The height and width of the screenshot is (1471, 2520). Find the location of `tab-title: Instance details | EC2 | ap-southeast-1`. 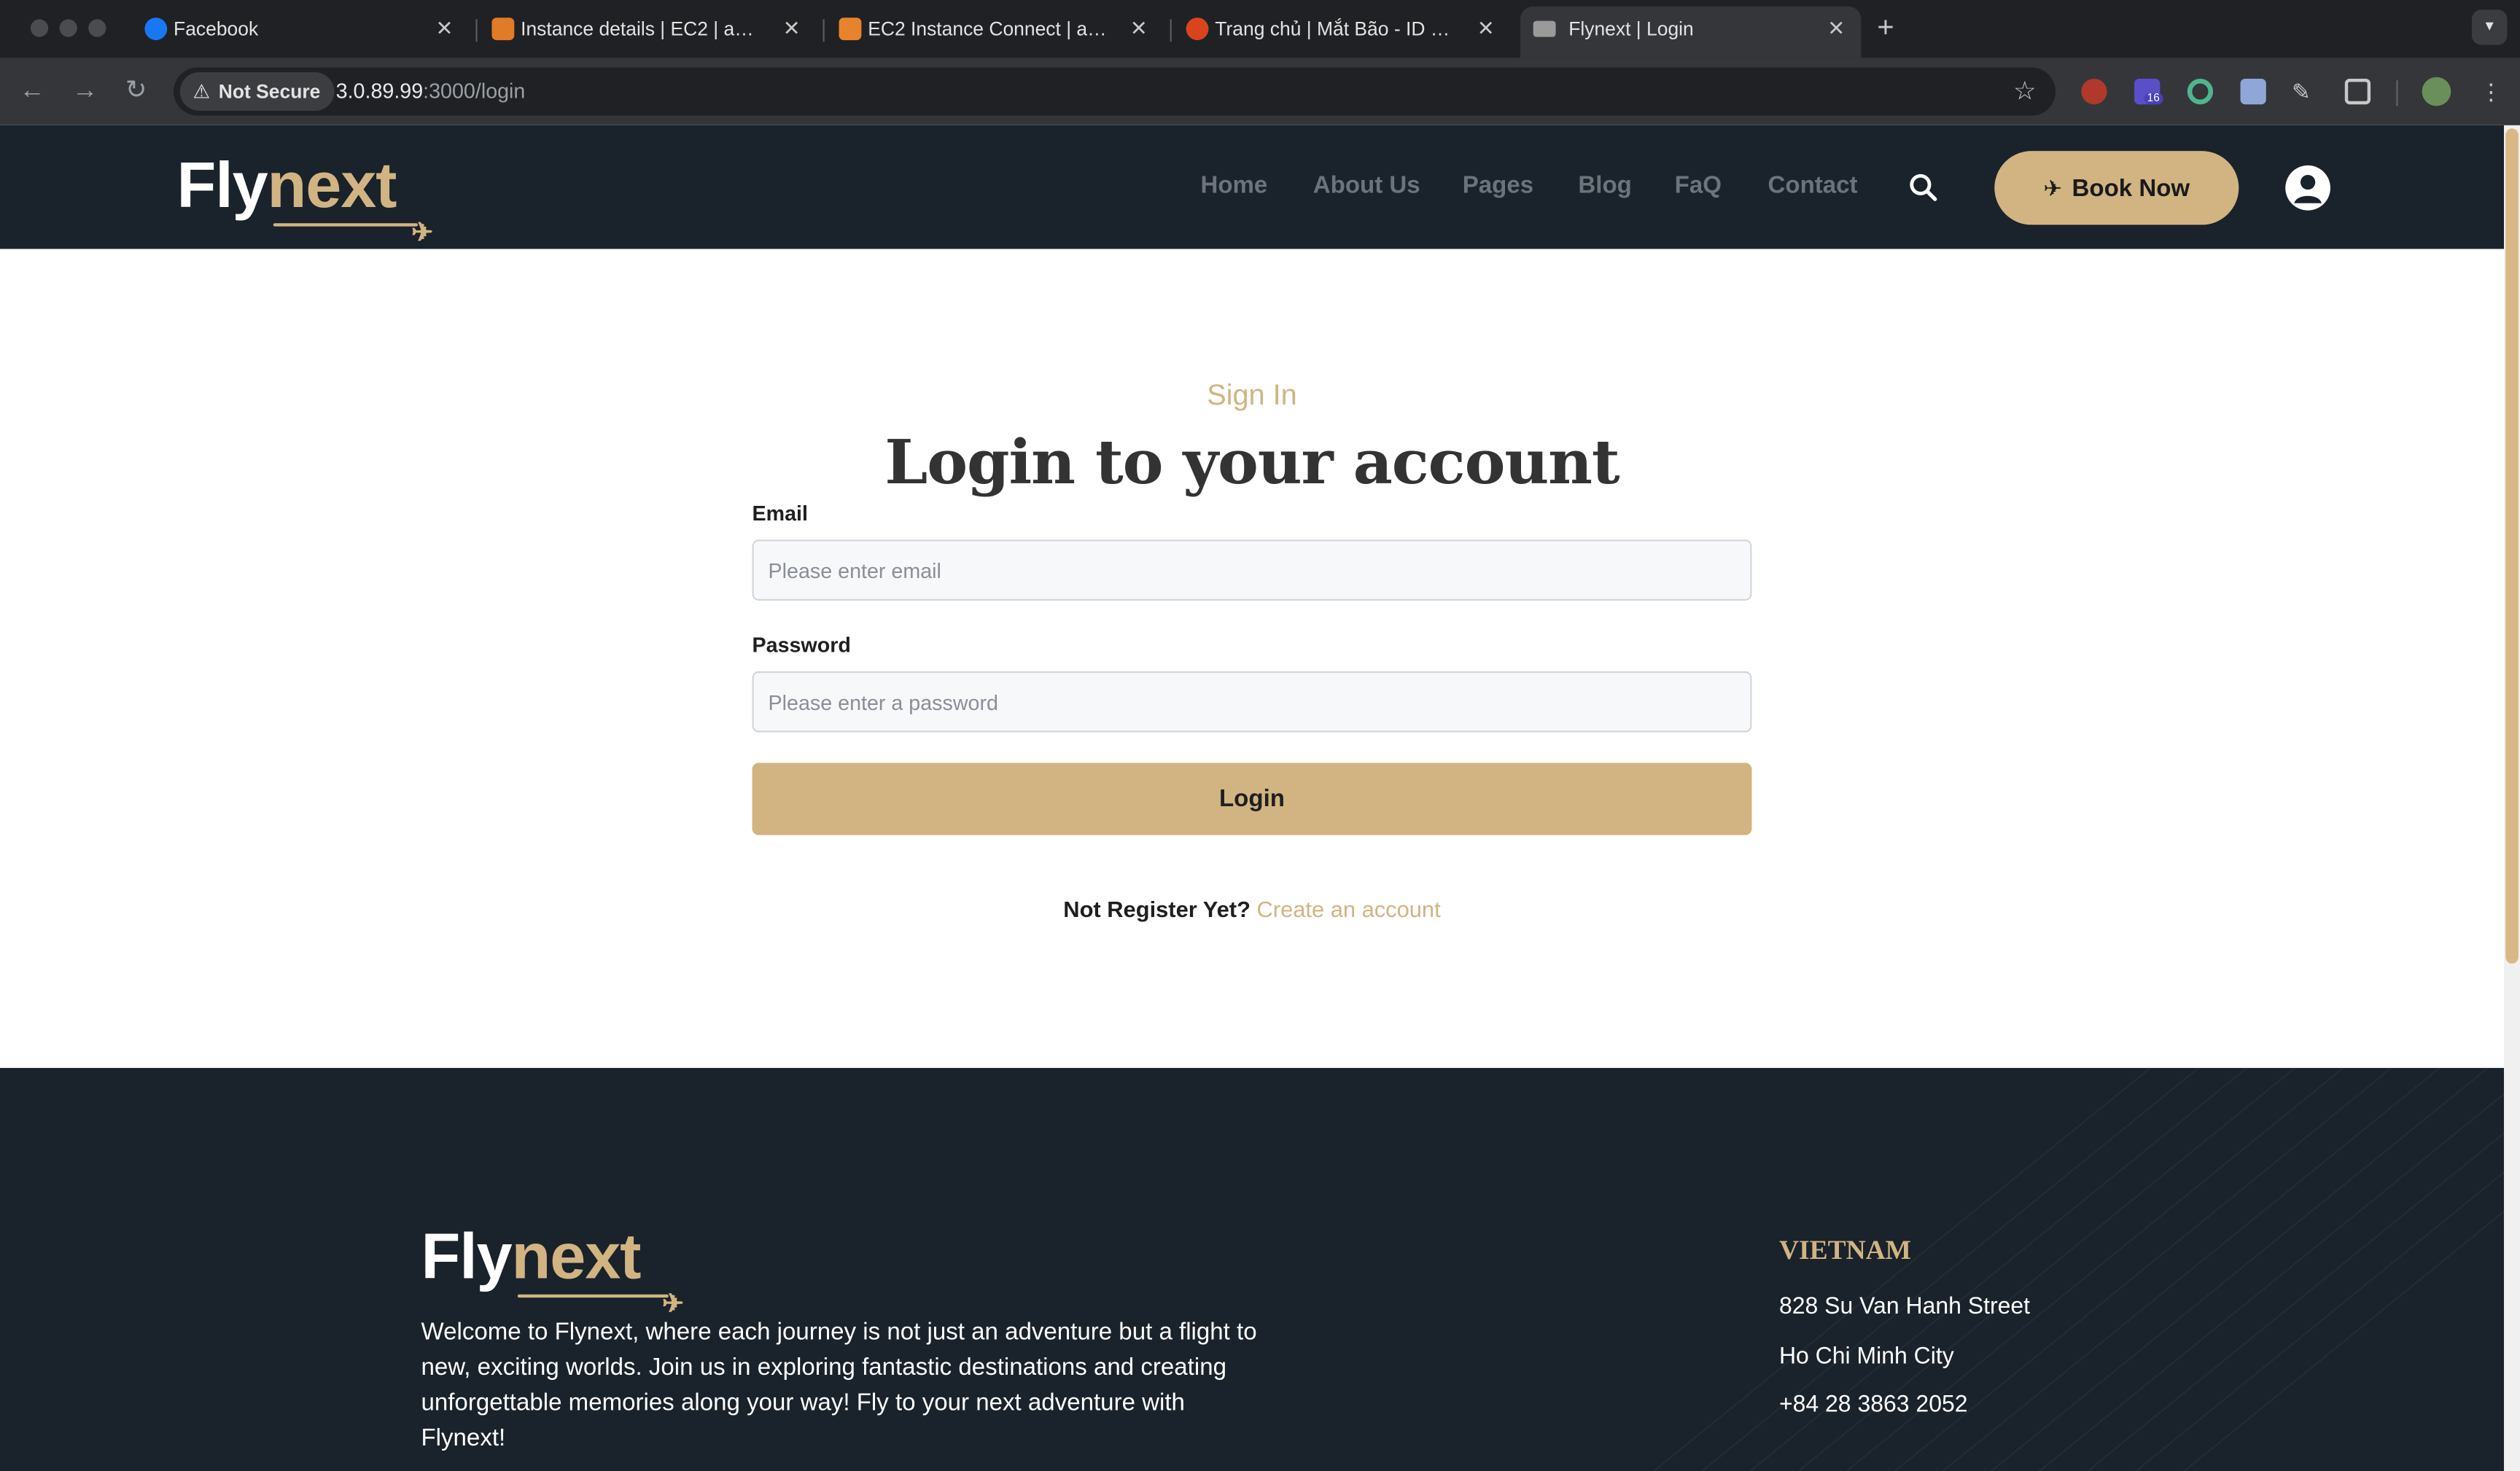

tab-title: Instance details | EC2 | ap-southeast-1 is located at coordinates (641, 29).